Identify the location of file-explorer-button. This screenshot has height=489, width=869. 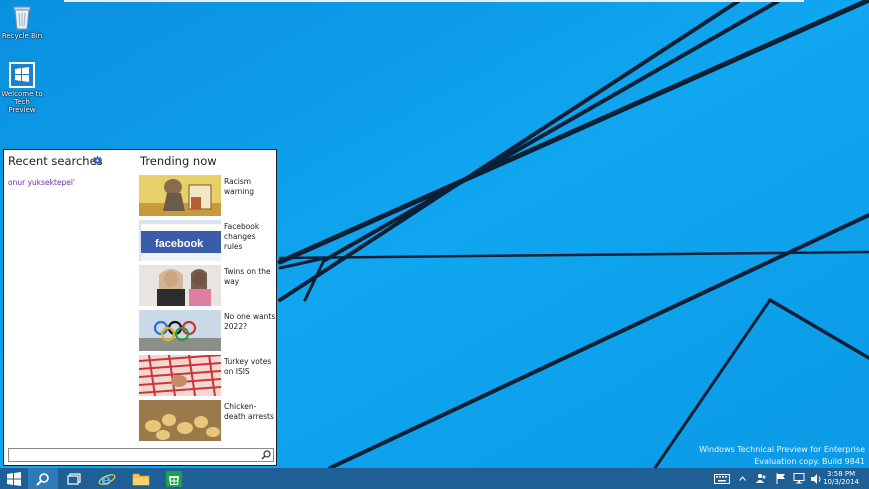
(141, 478).